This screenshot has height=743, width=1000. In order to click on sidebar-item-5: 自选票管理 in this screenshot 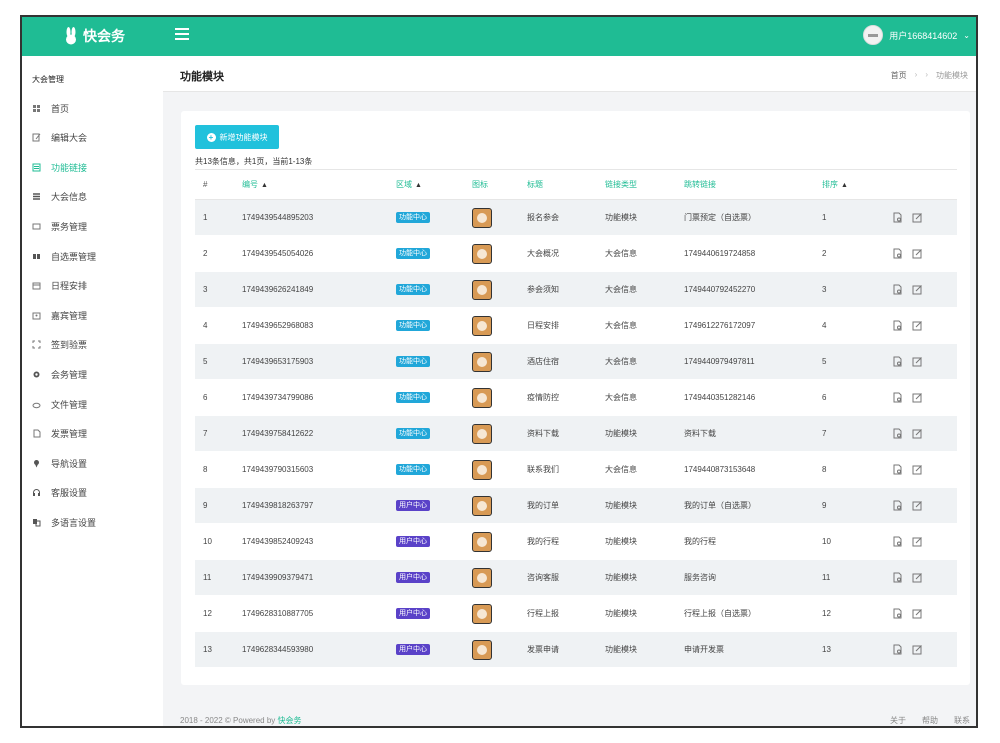, I will do `click(64, 256)`.